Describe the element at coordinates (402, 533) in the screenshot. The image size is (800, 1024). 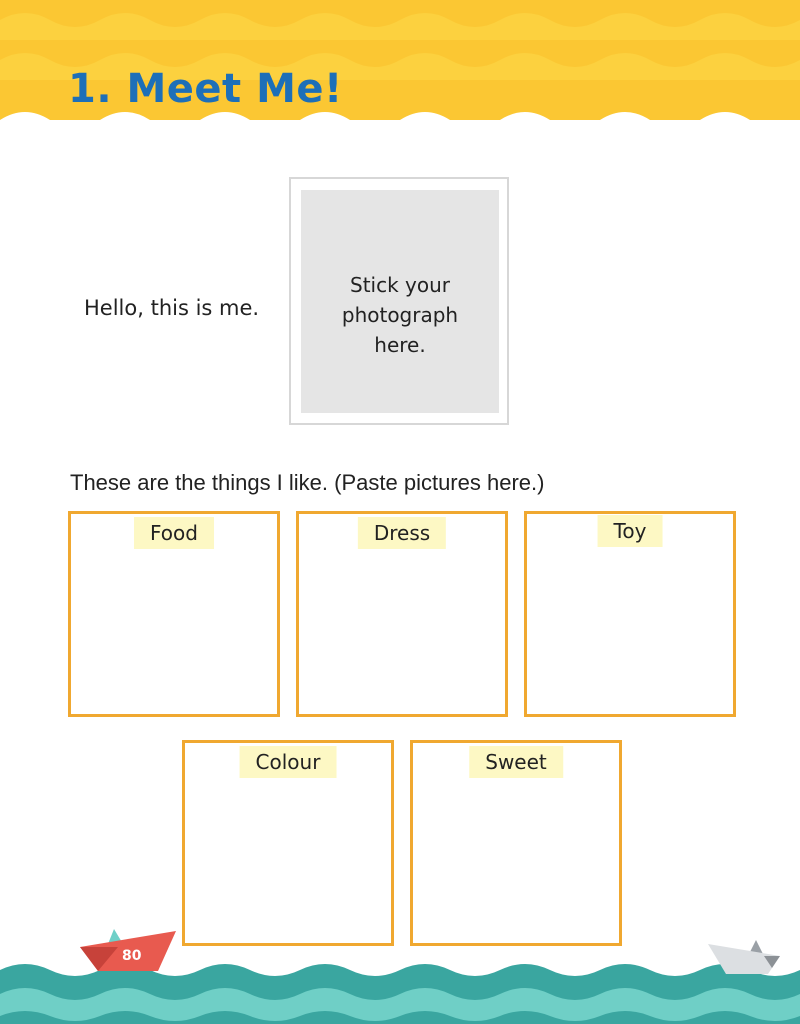
I see `like-box-label: Dress` at that location.